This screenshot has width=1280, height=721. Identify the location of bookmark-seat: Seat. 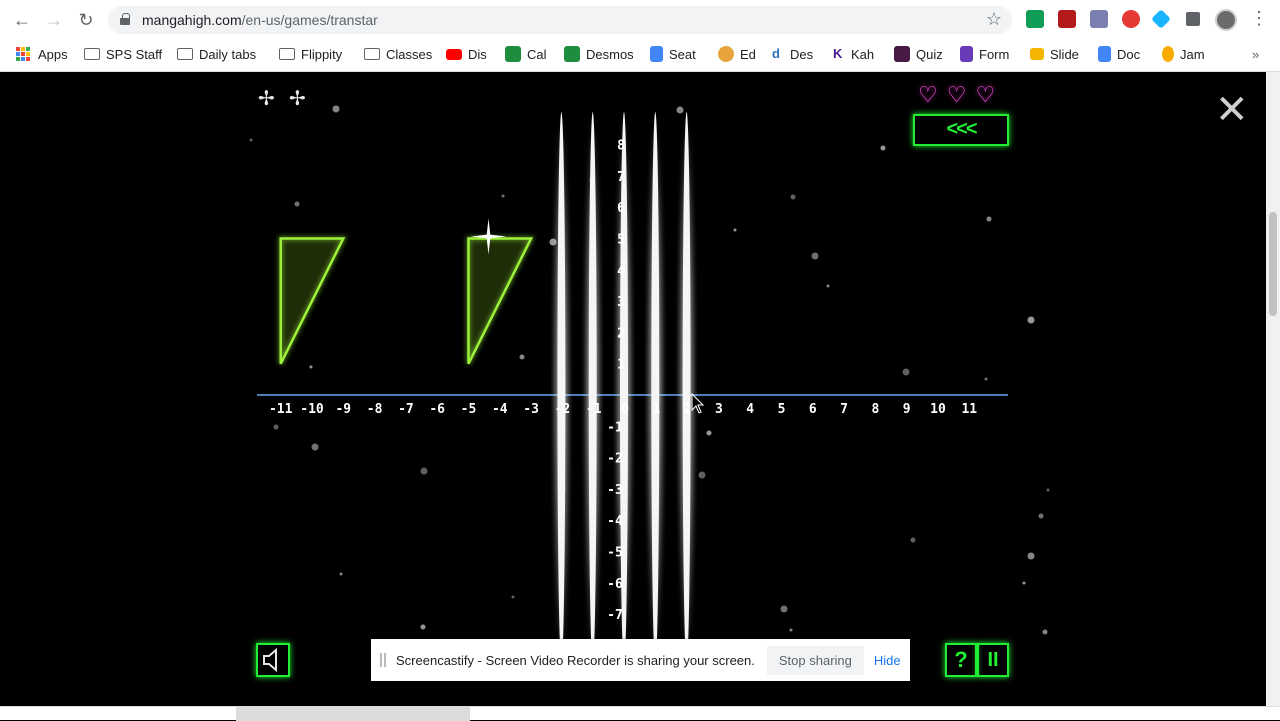
(673, 54).